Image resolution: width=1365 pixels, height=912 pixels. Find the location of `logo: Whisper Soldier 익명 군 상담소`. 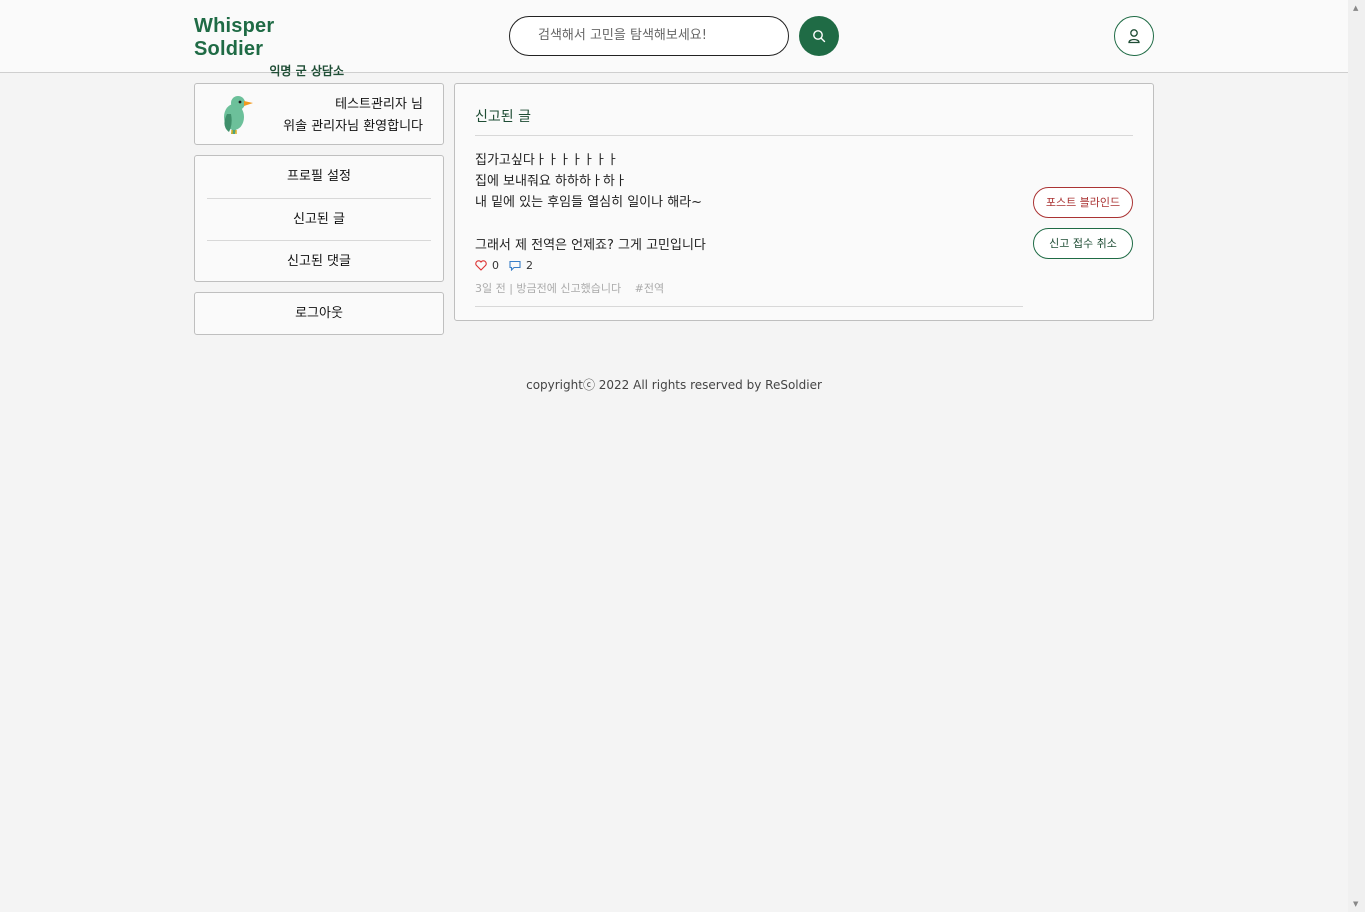

logo: Whisper Soldier 익명 군 상담소 is located at coordinates (269, 47).